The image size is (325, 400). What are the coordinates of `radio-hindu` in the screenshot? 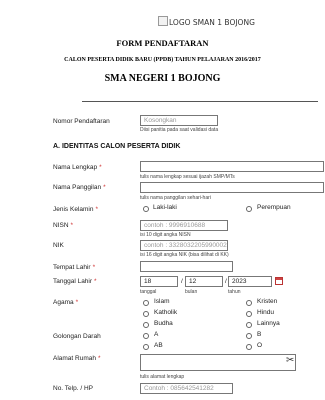 It's located at (249, 314).